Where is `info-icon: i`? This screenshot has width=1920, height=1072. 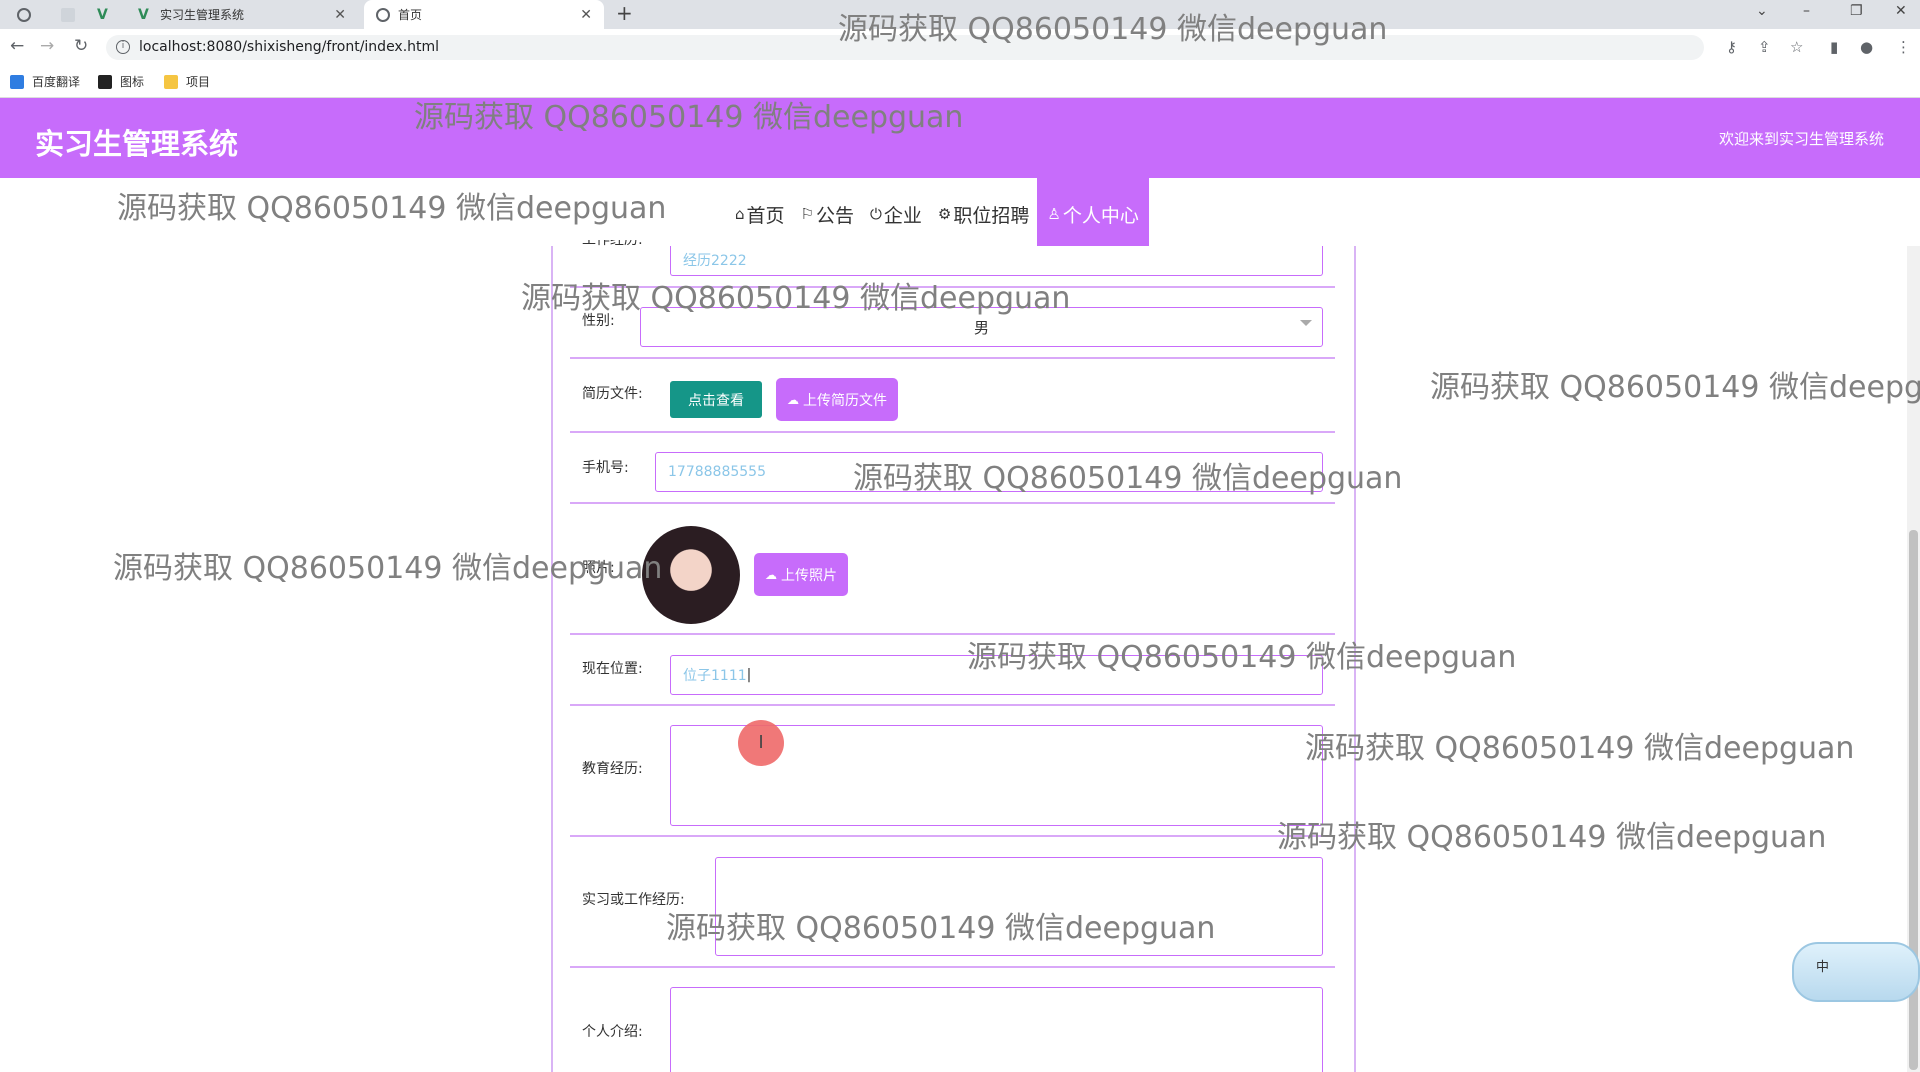 info-icon: i is located at coordinates (123, 47).